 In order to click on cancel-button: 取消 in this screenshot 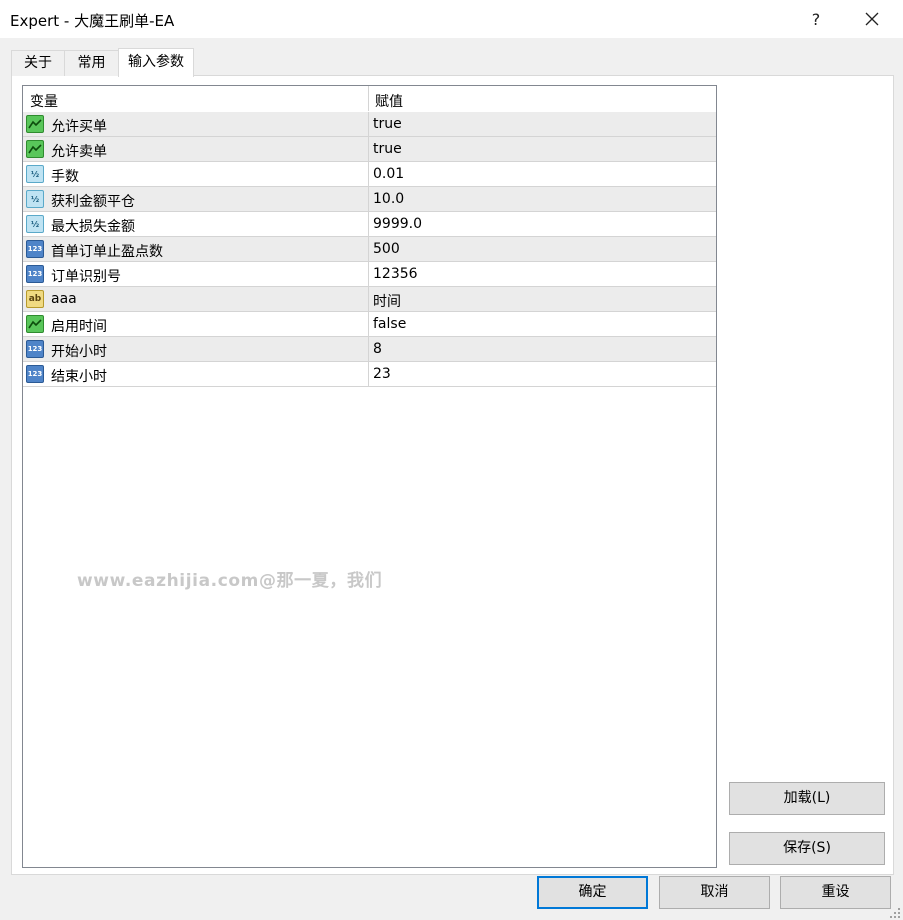, I will do `click(714, 892)`.